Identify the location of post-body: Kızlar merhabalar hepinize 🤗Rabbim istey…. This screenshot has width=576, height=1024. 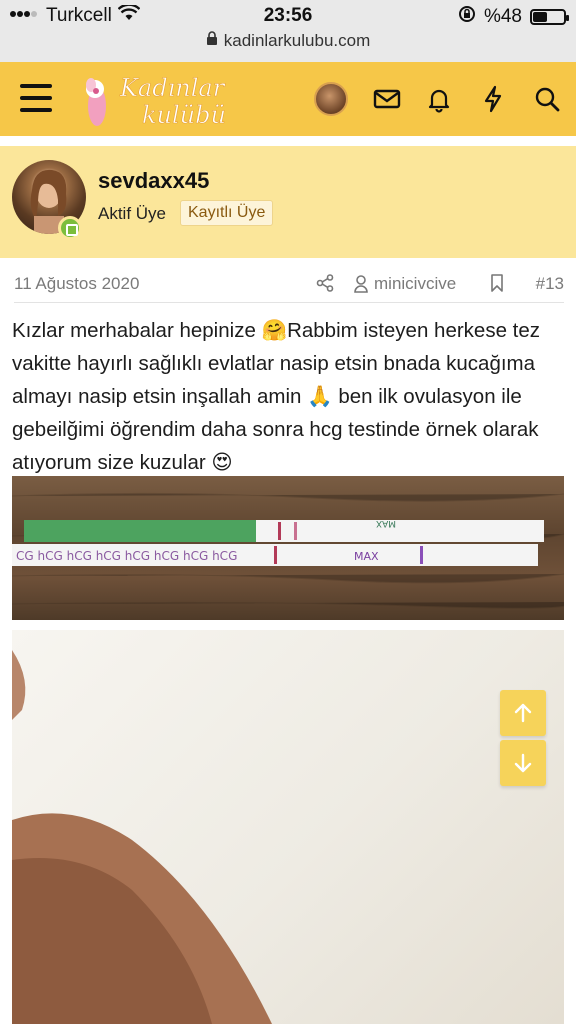
(276, 396).